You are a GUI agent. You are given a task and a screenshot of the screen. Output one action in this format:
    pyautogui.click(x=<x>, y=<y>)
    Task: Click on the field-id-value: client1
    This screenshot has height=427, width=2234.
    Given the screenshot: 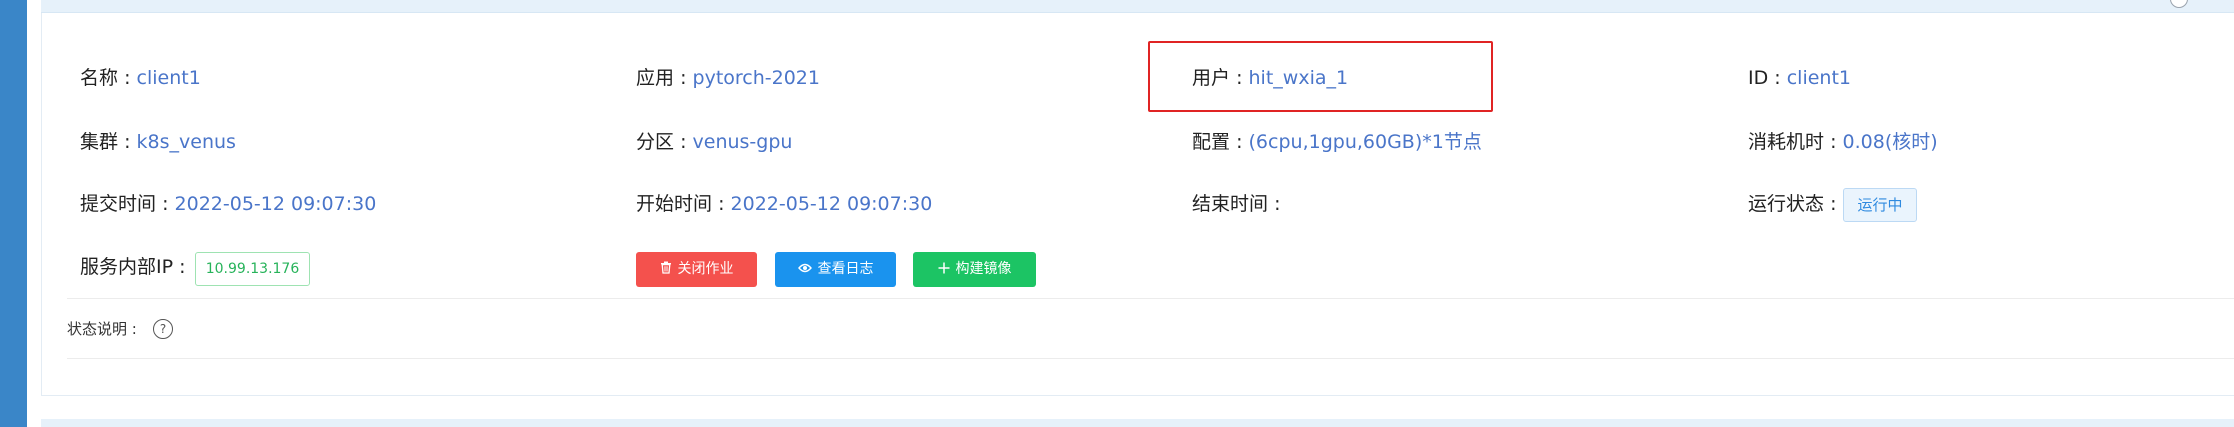 What is the action you would take?
    pyautogui.click(x=1819, y=78)
    